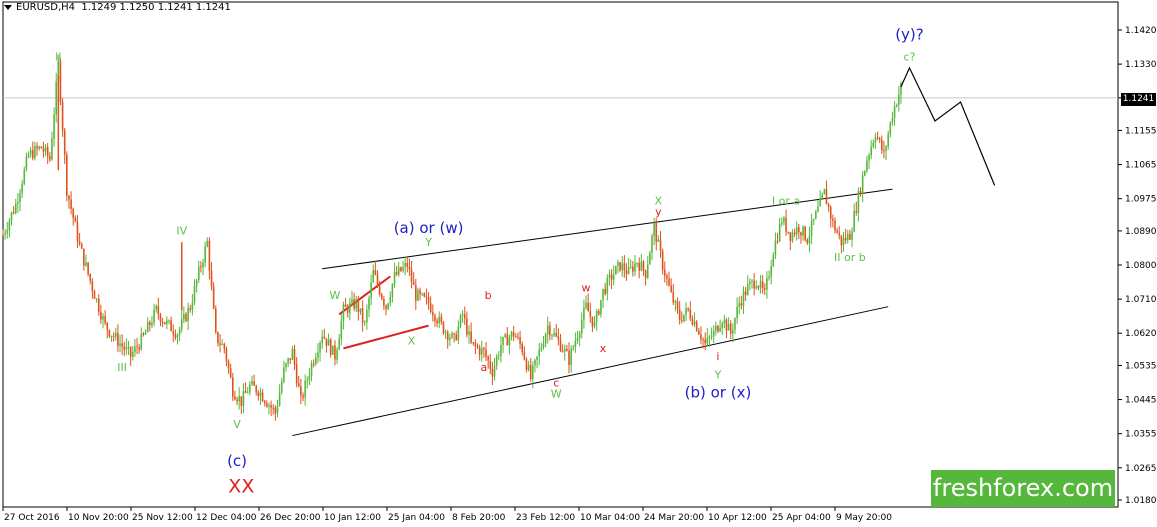  I want to click on freshforex-watermark: freshforex.com, so click(1023, 488).